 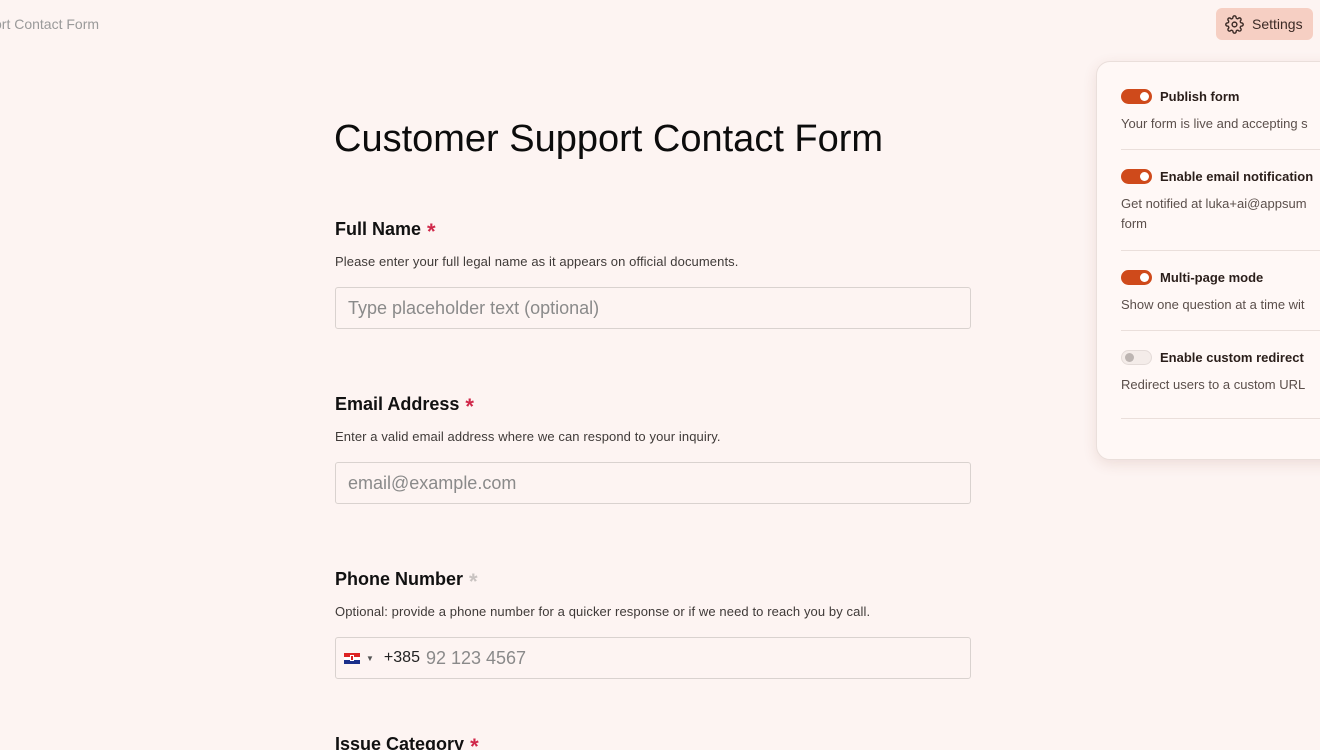 What do you see at coordinates (1213, 304) in the screenshot?
I see `setting-description: Show one question at a time wit` at bounding box center [1213, 304].